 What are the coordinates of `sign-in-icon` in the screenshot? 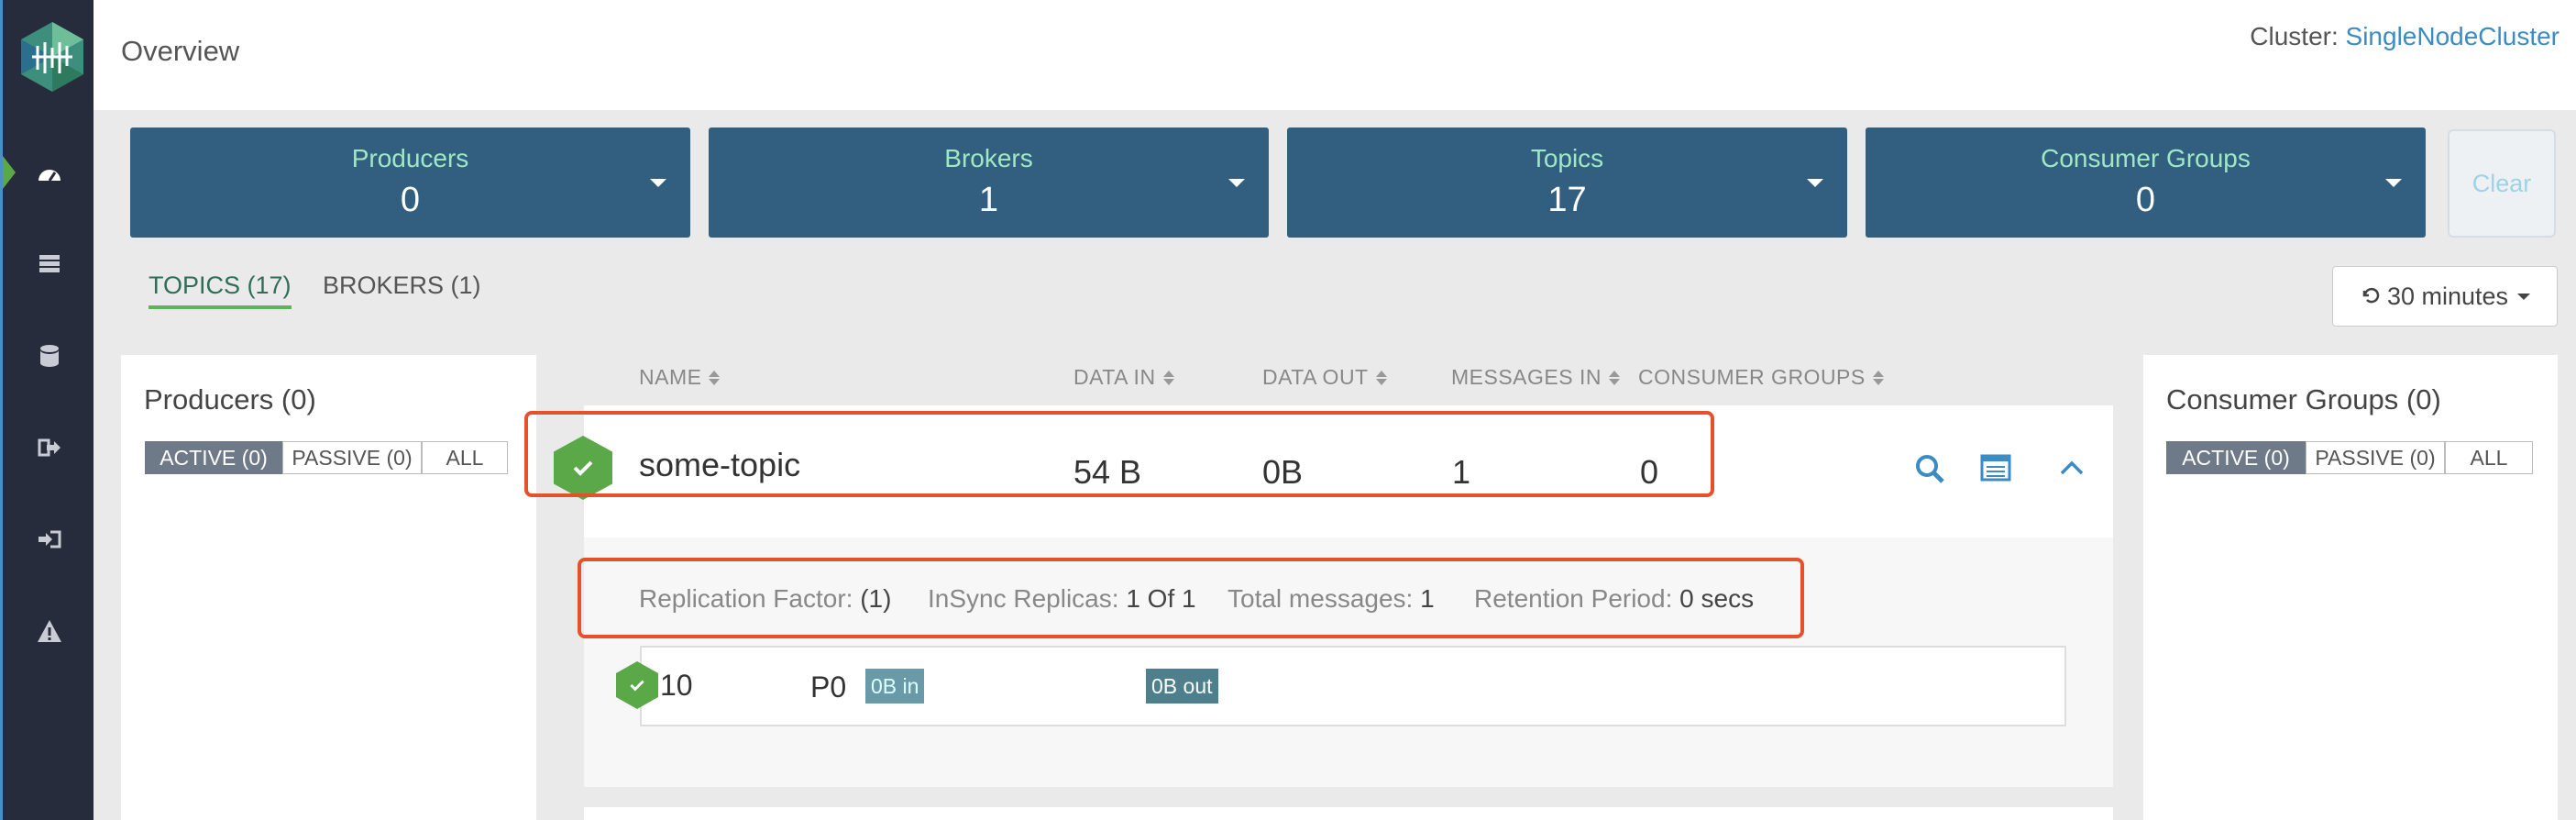 It's located at (49, 539).